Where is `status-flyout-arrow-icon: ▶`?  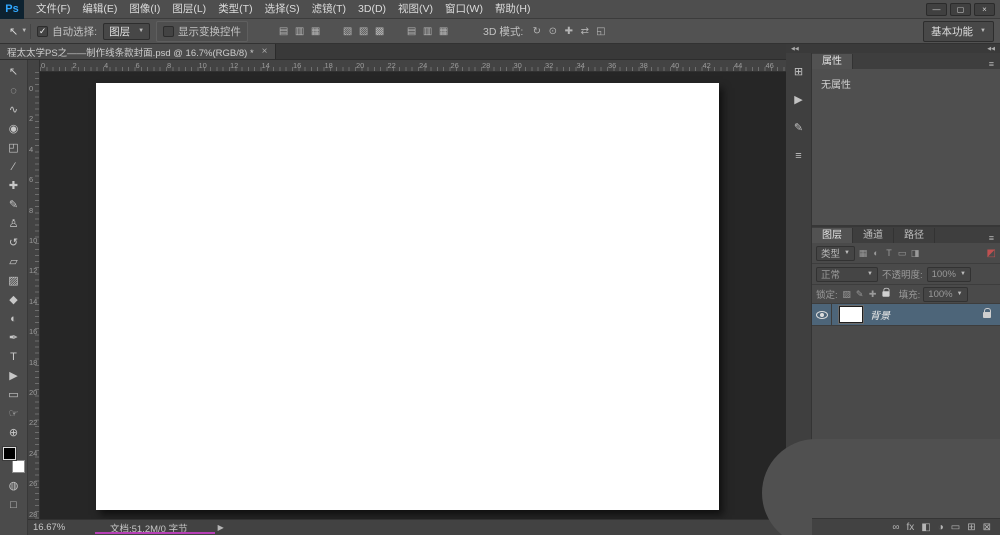
status-flyout-arrow-icon: ▶ is located at coordinates (221, 527).